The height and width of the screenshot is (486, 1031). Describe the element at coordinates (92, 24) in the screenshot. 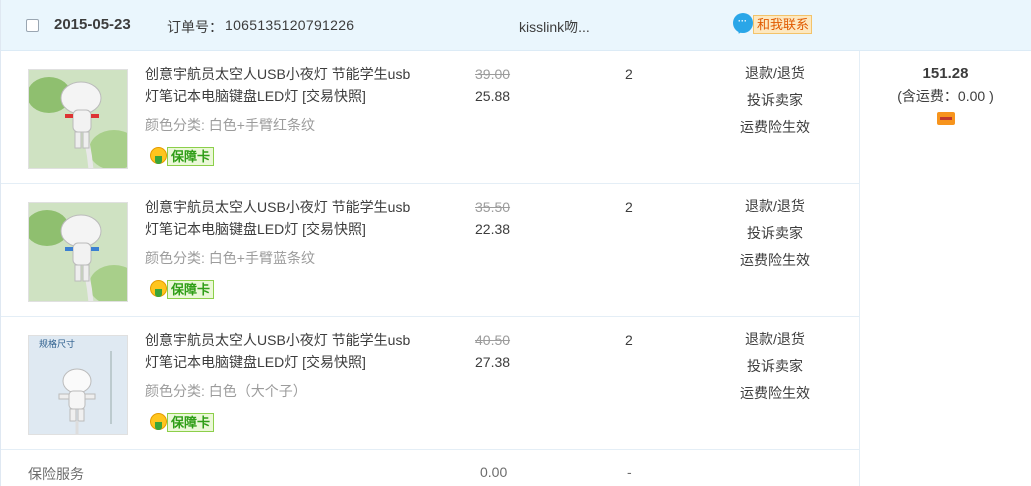

I see `order-date: 2015-05-23` at that location.